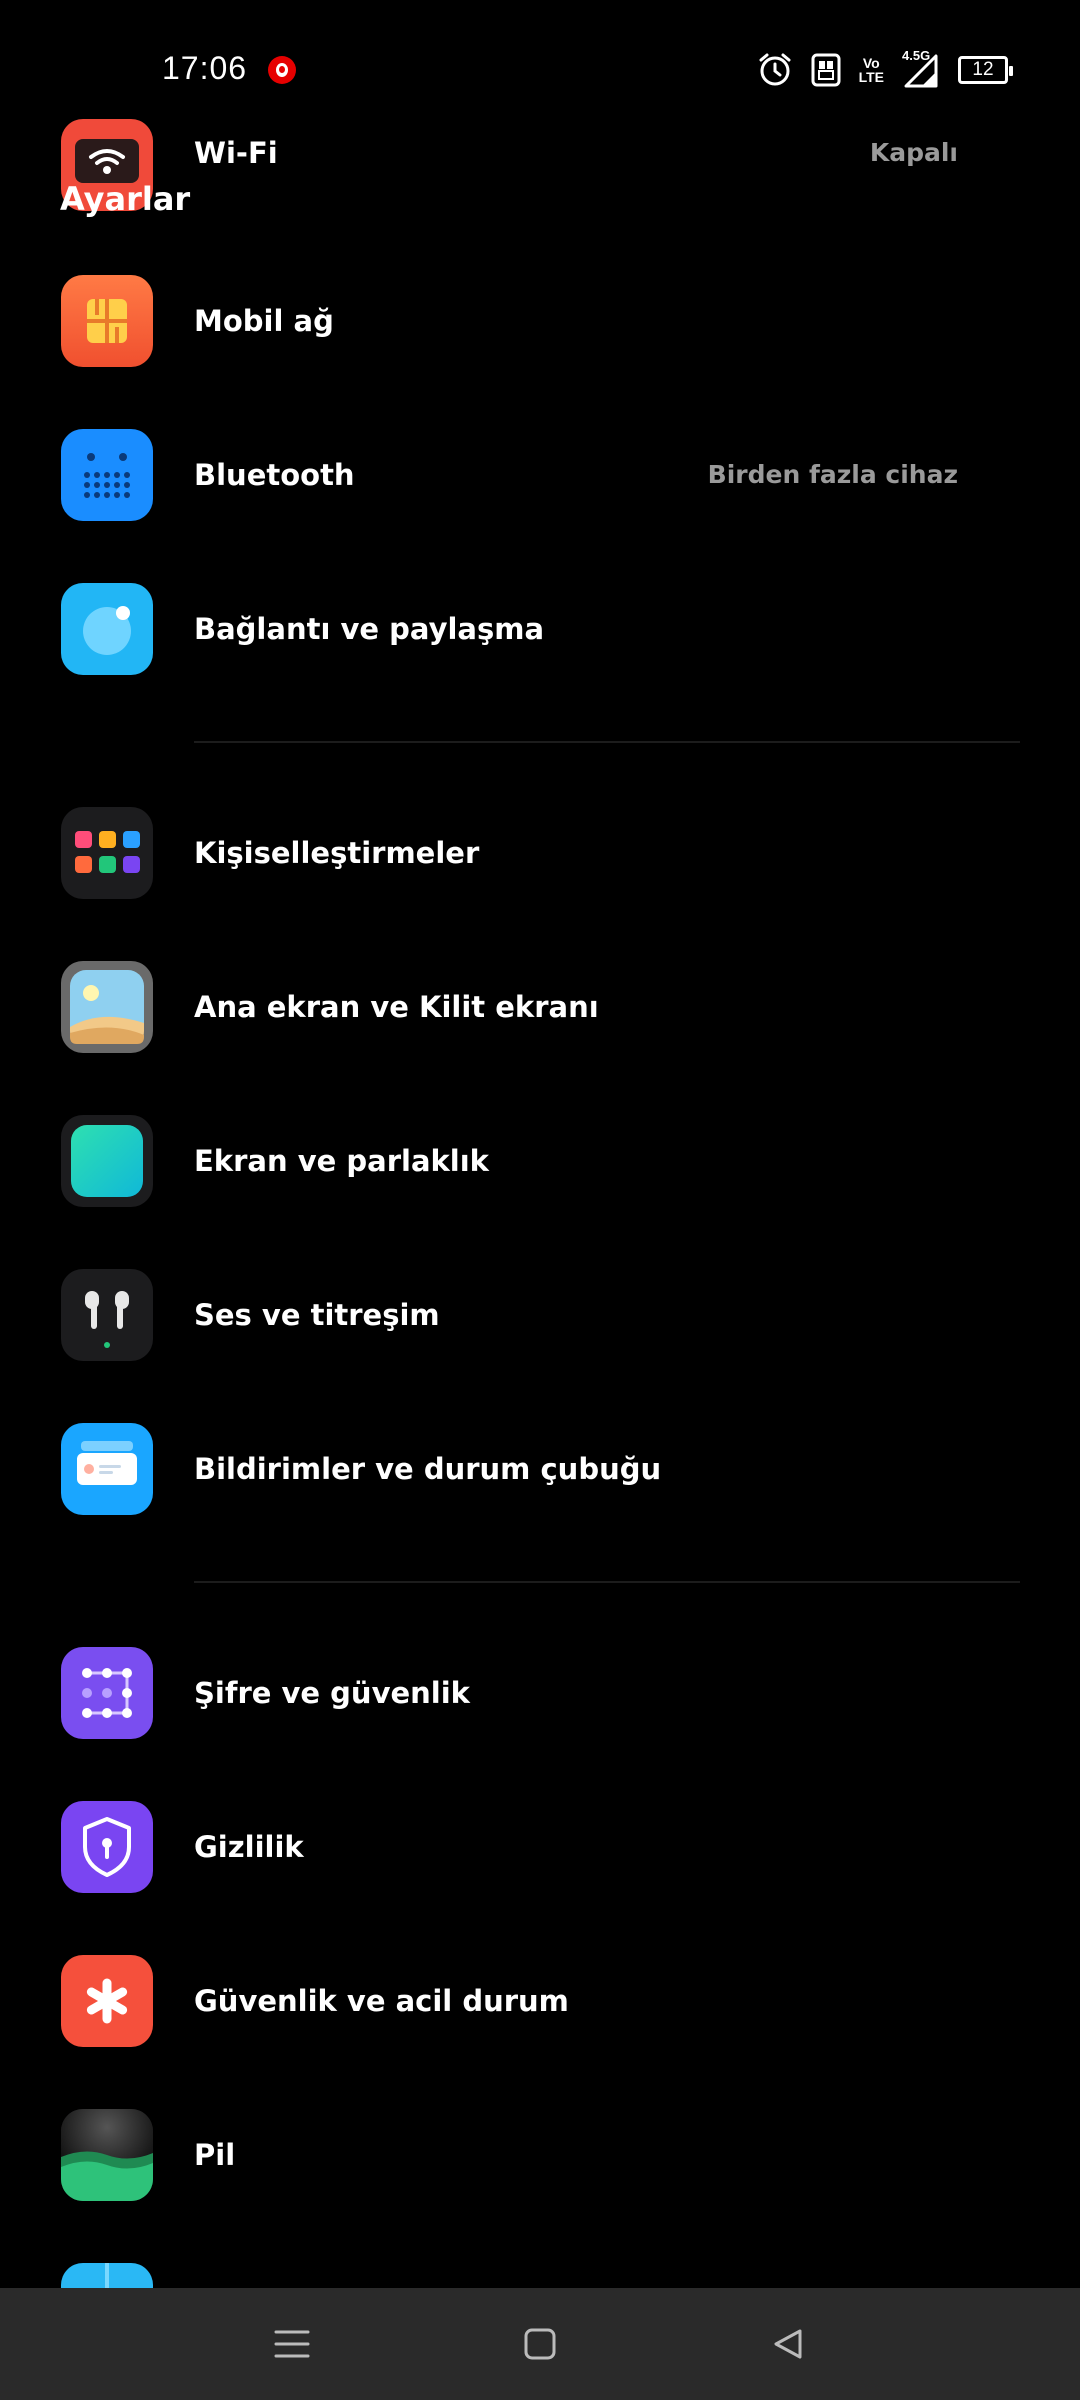  Describe the element at coordinates (107, 1161) in the screenshot. I see `display-icon` at that location.